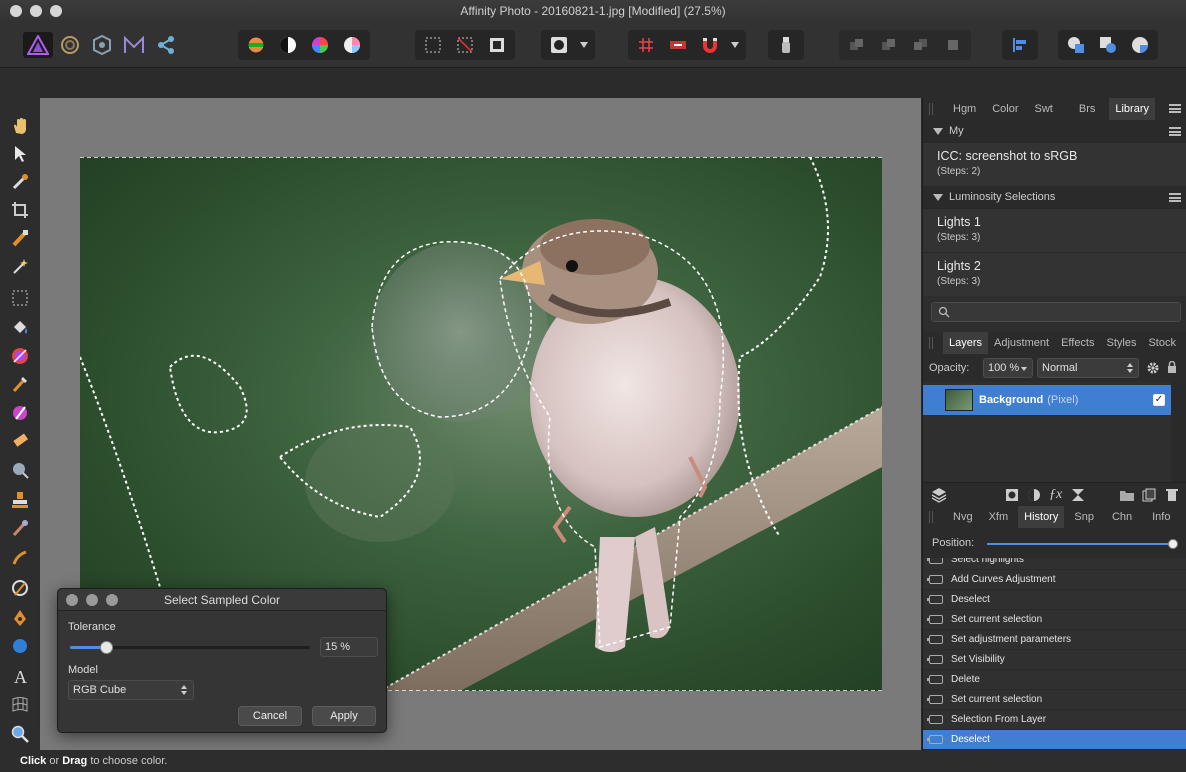  What do you see at coordinates (20, 704) in the screenshot?
I see `mesh-warp-tool-icon` at bounding box center [20, 704].